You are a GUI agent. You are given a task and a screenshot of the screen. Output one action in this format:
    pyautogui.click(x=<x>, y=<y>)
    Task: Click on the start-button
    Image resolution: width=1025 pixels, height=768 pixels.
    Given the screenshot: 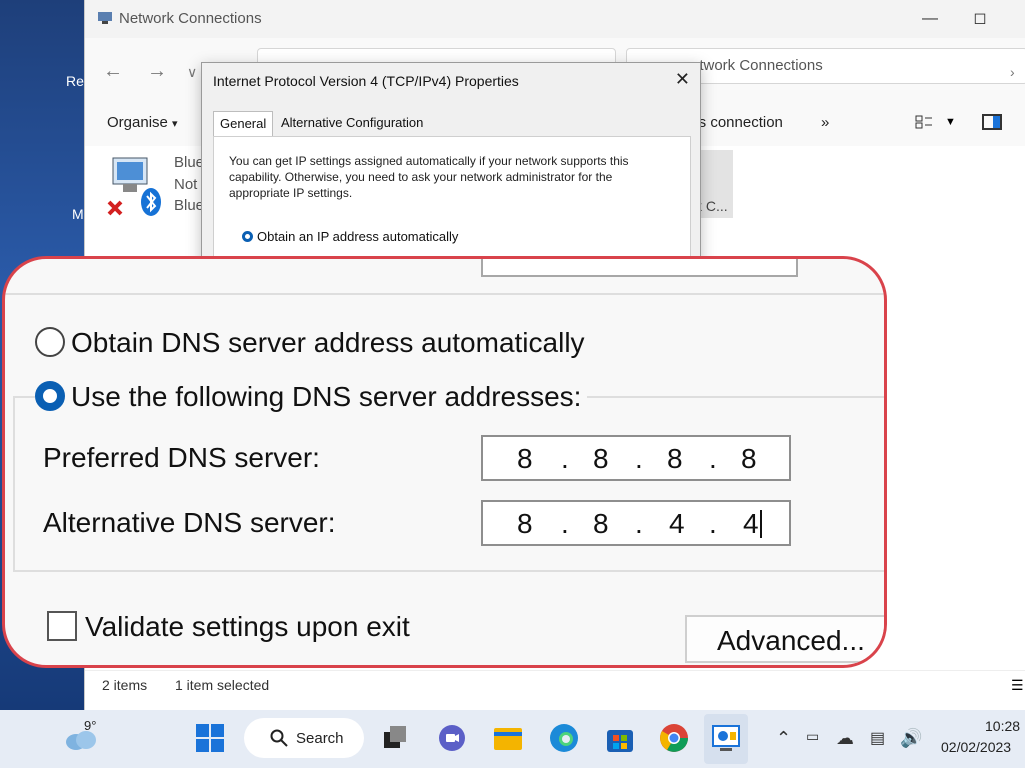 What is the action you would take?
    pyautogui.click(x=210, y=738)
    